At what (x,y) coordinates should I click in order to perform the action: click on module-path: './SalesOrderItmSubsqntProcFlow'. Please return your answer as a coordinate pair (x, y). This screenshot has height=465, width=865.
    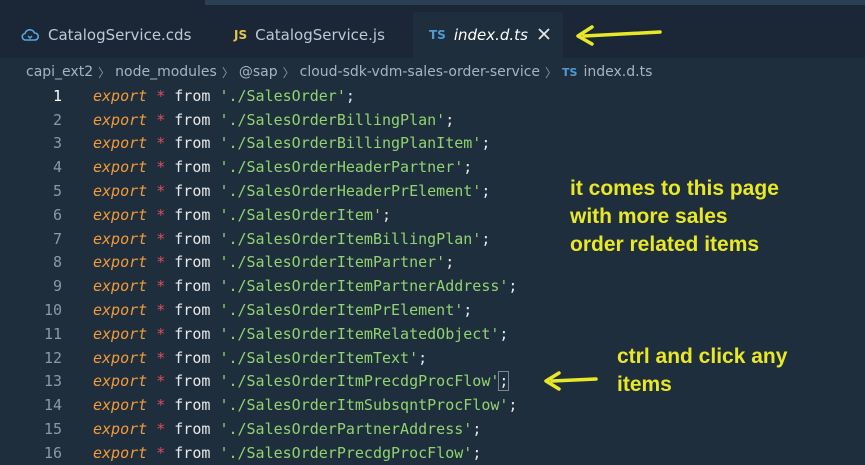
    Looking at the image, I should click on (363, 405).